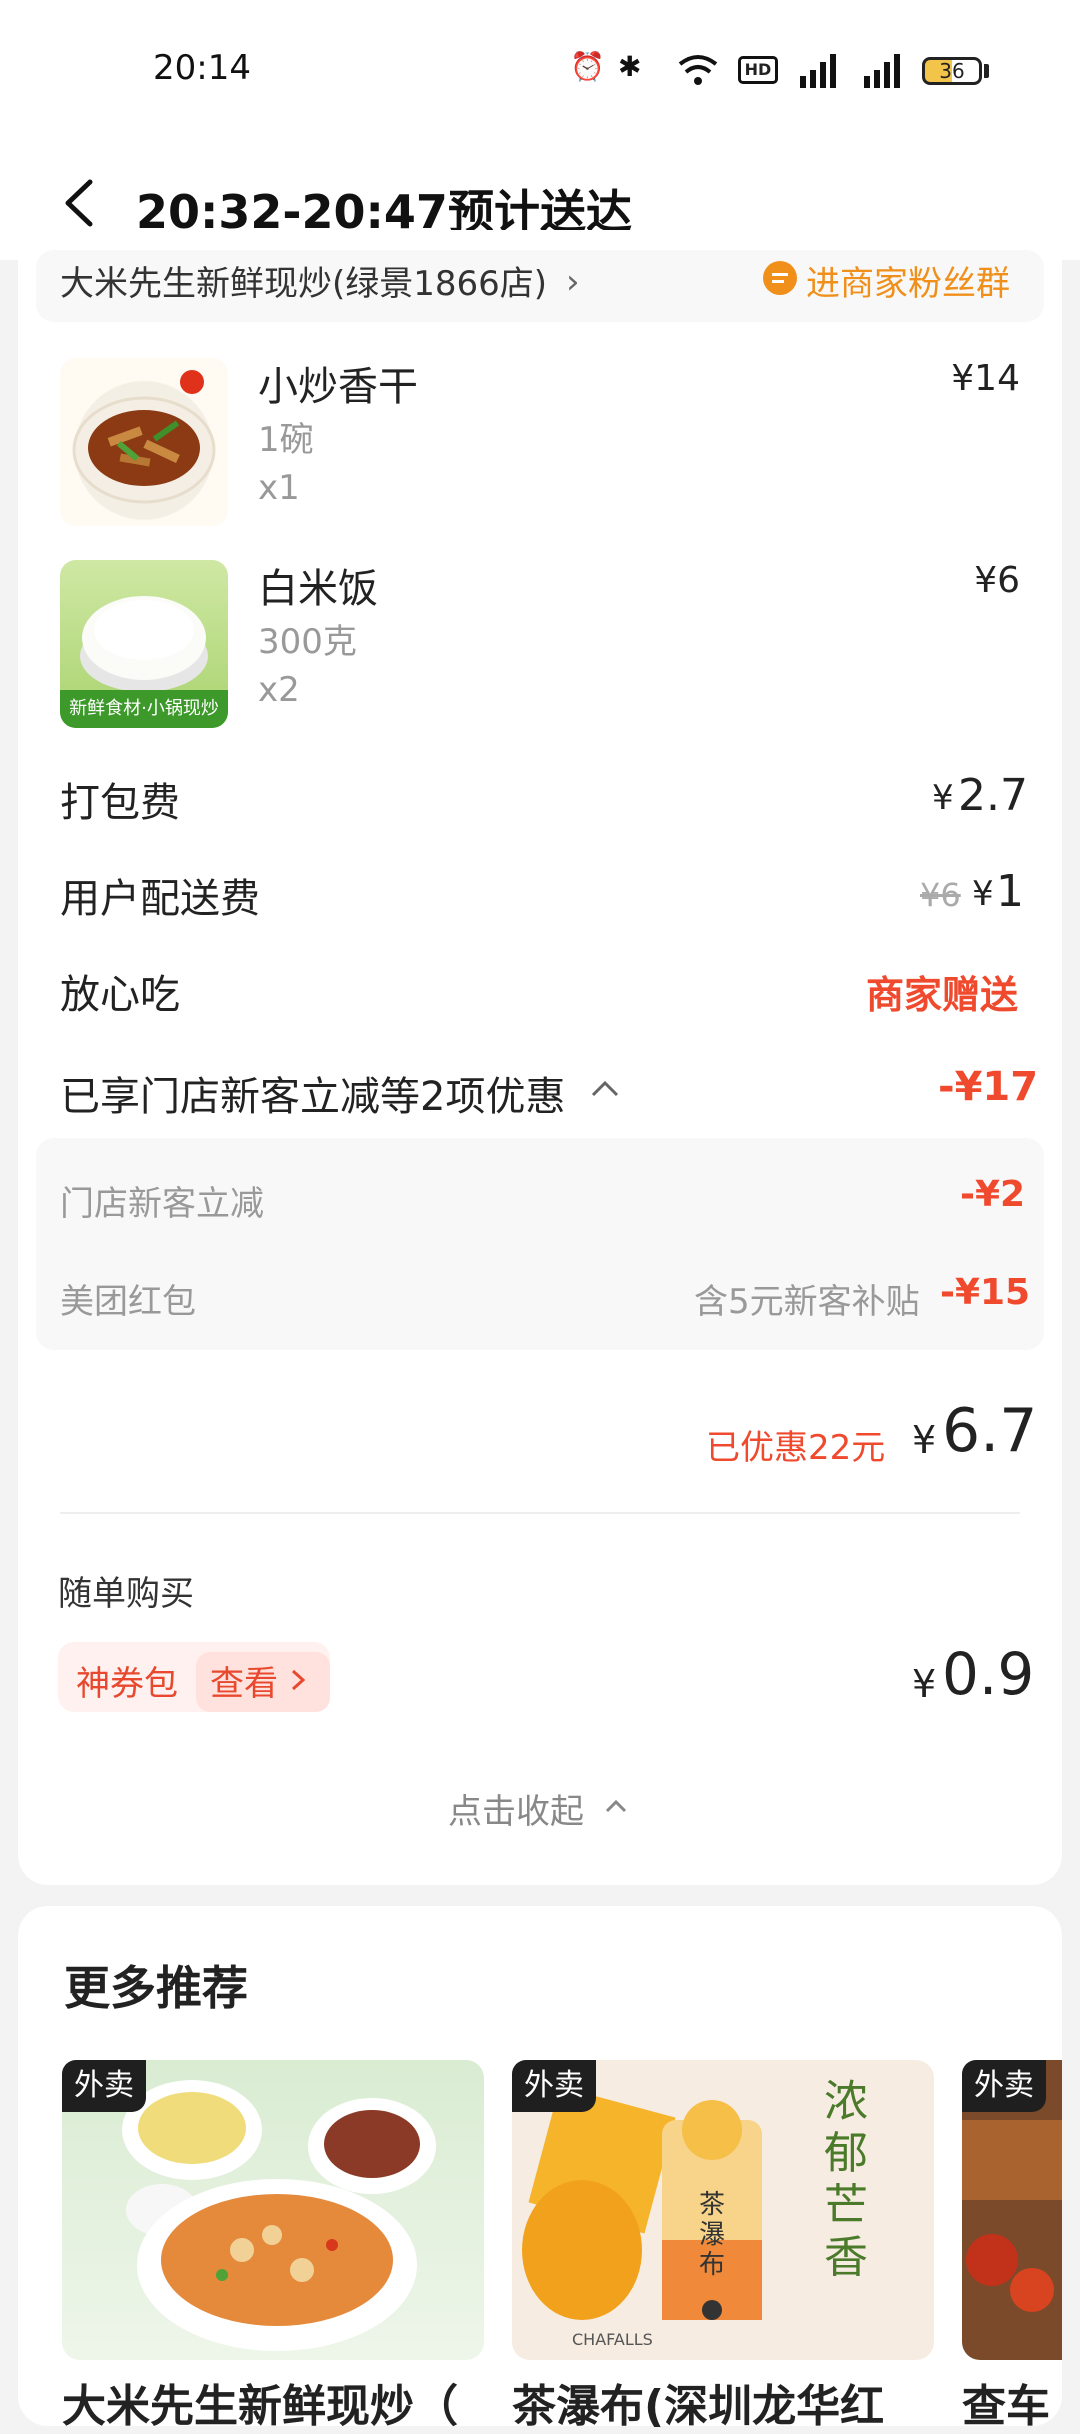  Describe the element at coordinates (988, 1674) in the screenshot. I see `addon-price: 0.9` at that location.